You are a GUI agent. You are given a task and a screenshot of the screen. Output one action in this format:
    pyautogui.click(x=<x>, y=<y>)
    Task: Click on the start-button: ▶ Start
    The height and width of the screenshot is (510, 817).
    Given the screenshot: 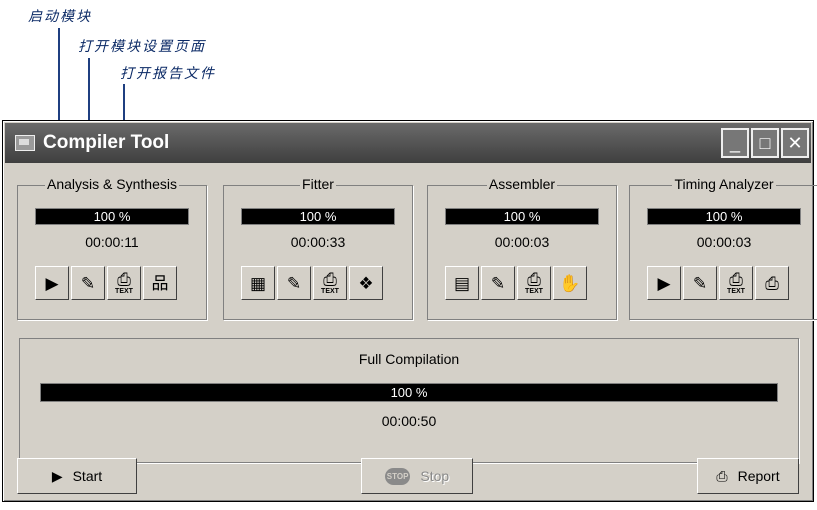 What is the action you would take?
    pyautogui.click(x=77, y=476)
    